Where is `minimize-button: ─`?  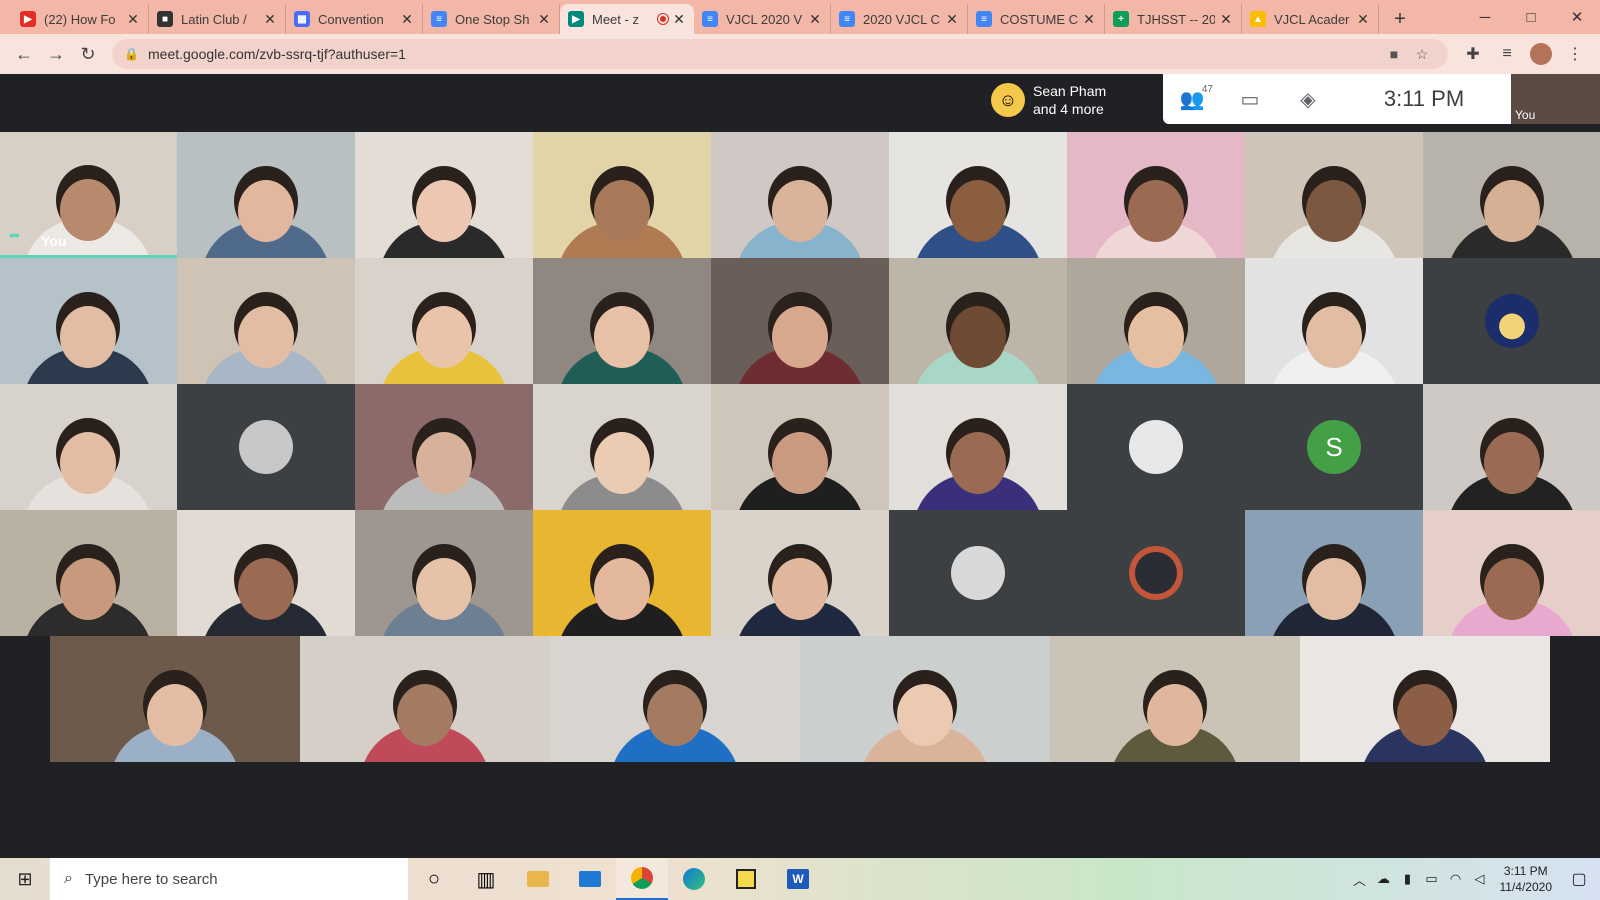 minimize-button: ─ is located at coordinates (1485, 17).